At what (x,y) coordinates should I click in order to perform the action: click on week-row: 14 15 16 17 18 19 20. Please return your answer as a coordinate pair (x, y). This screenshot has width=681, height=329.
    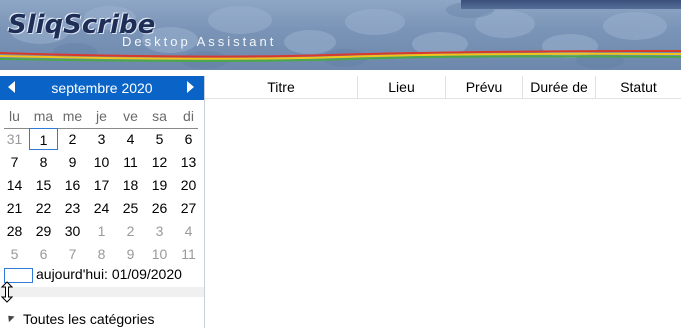
    Looking at the image, I should click on (102, 185).